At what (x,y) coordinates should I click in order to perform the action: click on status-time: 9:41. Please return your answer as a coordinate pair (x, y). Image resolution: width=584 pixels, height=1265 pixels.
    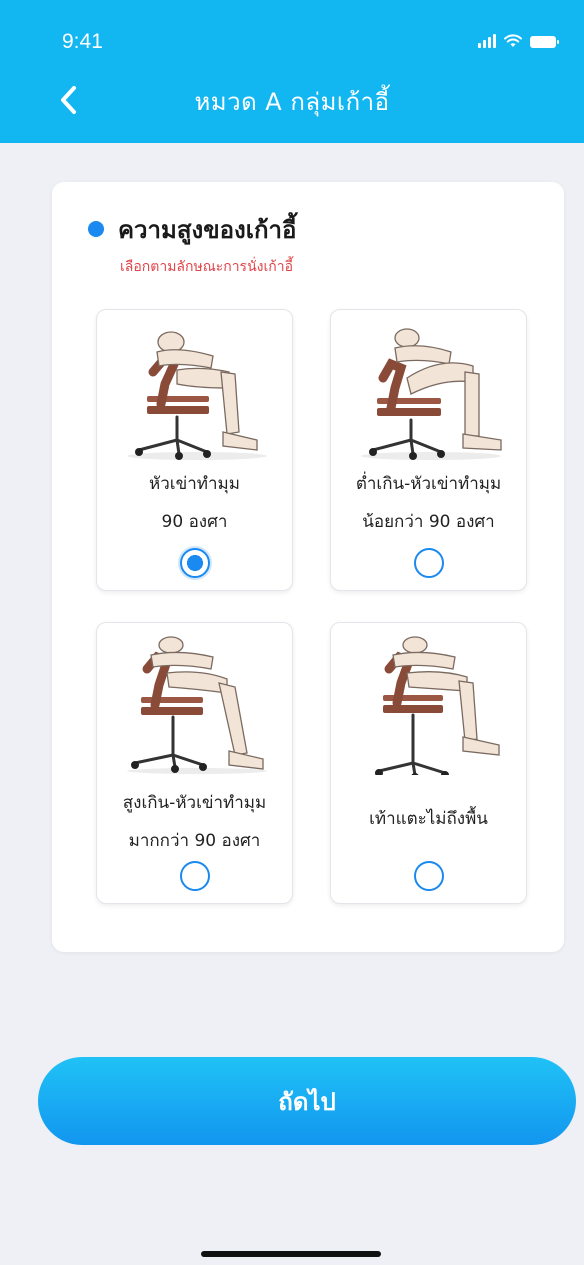
    Looking at the image, I should click on (82, 41).